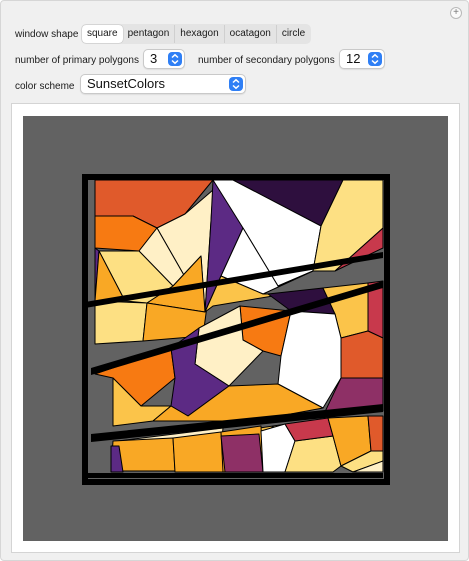 The height and width of the screenshot is (561, 469). Describe the element at coordinates (126, 83) in the screenshot. I see `color-scheme-value: SunsetColors` at that location.